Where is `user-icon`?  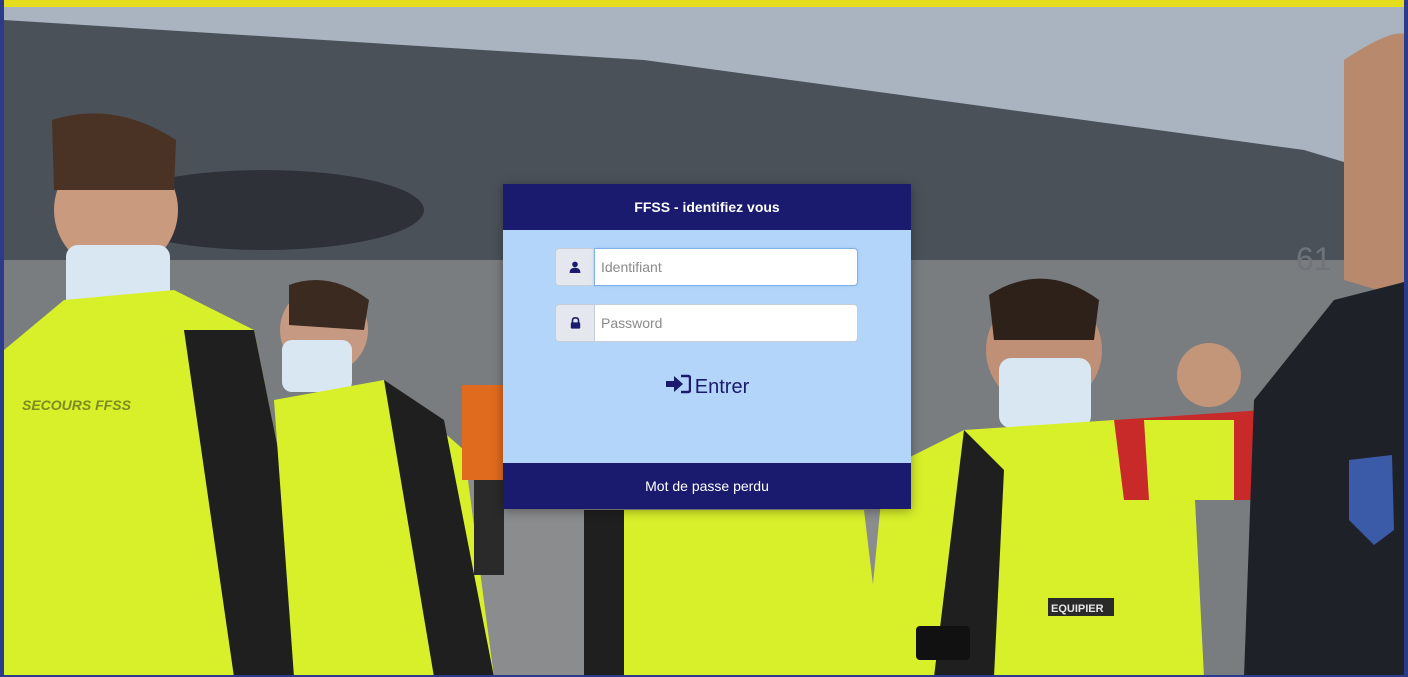
user-icon is located at coordinates (574, 267).